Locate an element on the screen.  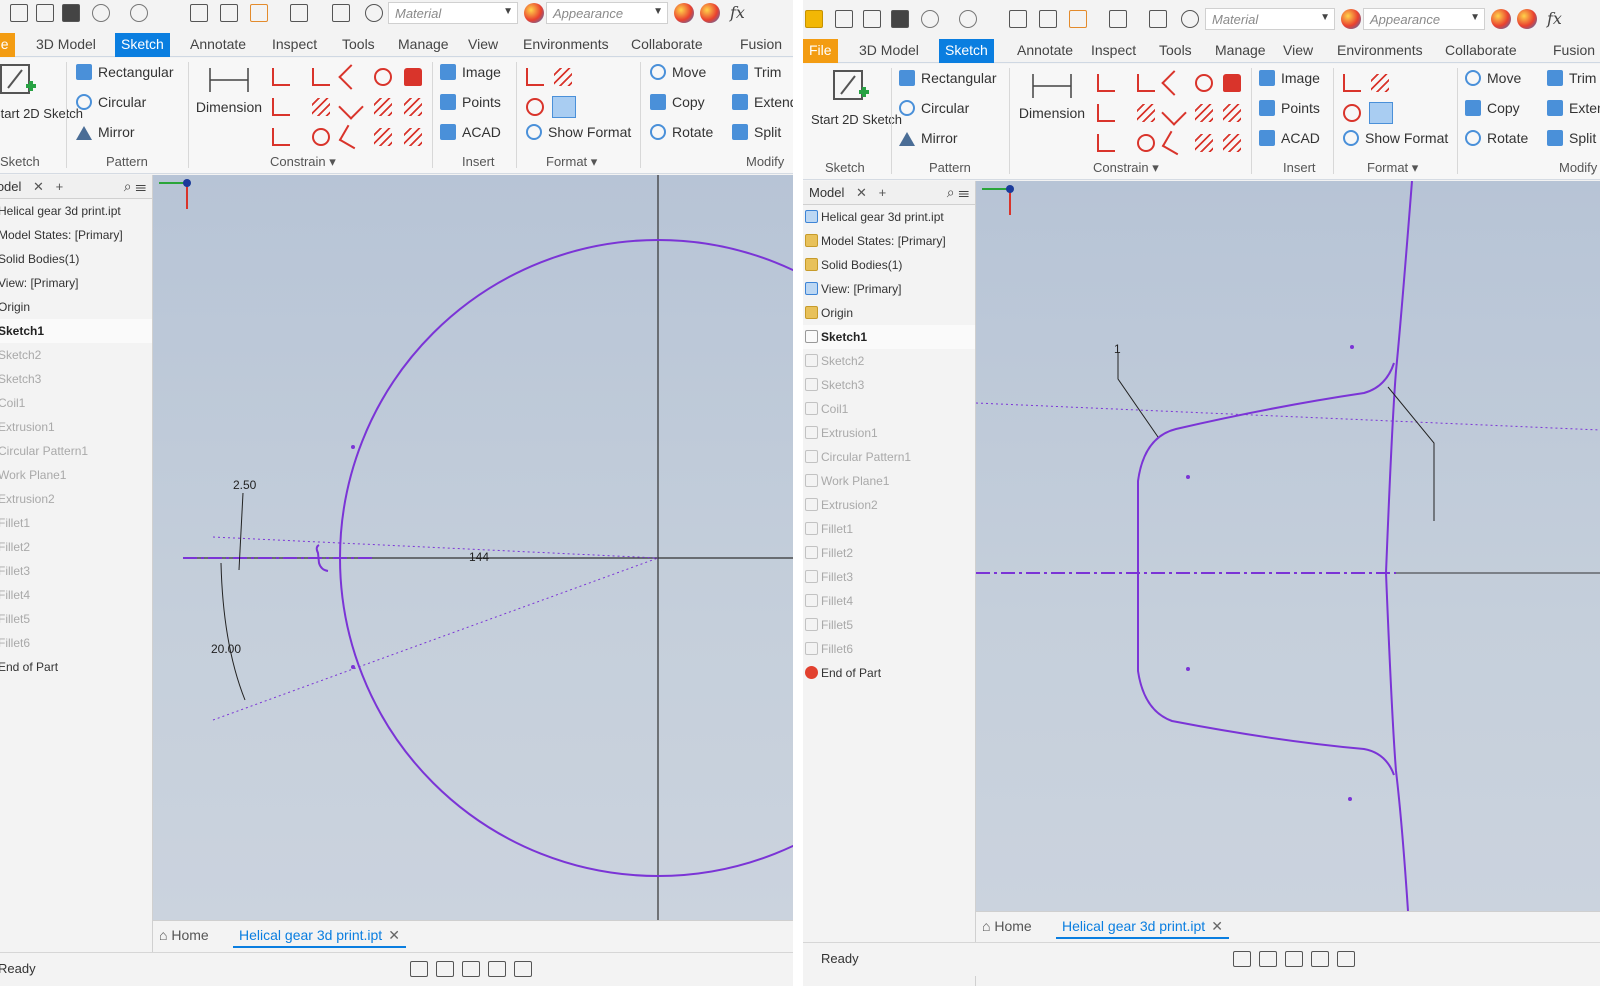
tab-file: File is located at coordinates (7, 45).